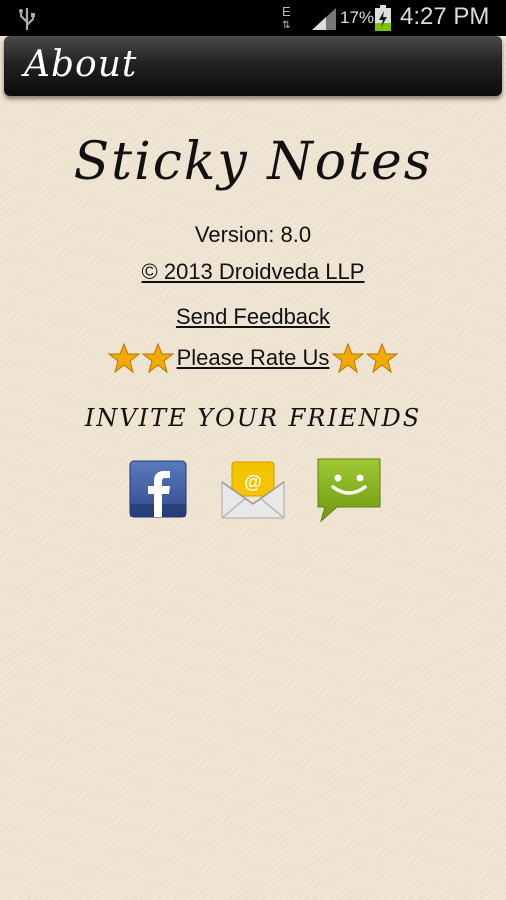 This screenshot has height=900, width=506. I want to click on copyright-row: © 2013 Droidveda LLP, so click(253, 272).